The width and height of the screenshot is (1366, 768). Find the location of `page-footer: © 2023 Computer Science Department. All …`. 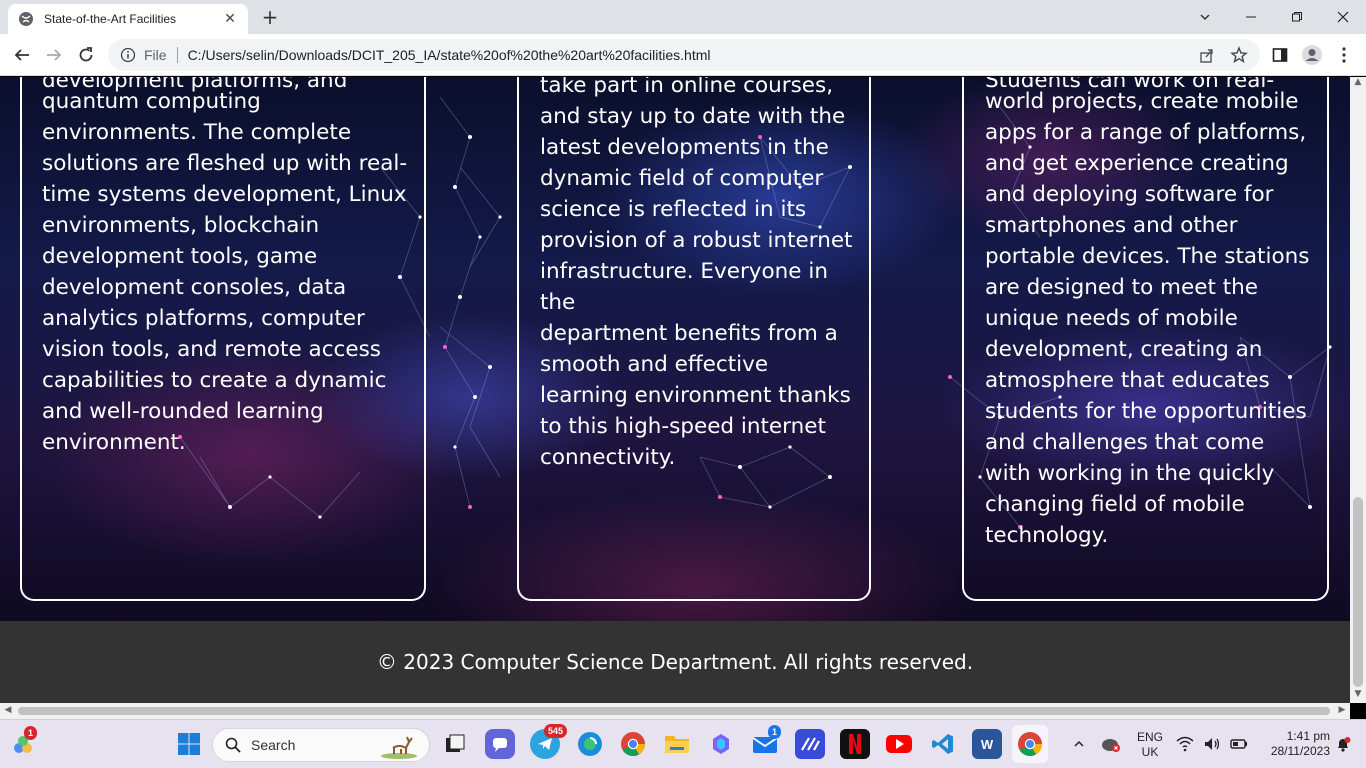

page-footer: © 2023 Computer Science Department. All … is located at coordinates (675, 662).